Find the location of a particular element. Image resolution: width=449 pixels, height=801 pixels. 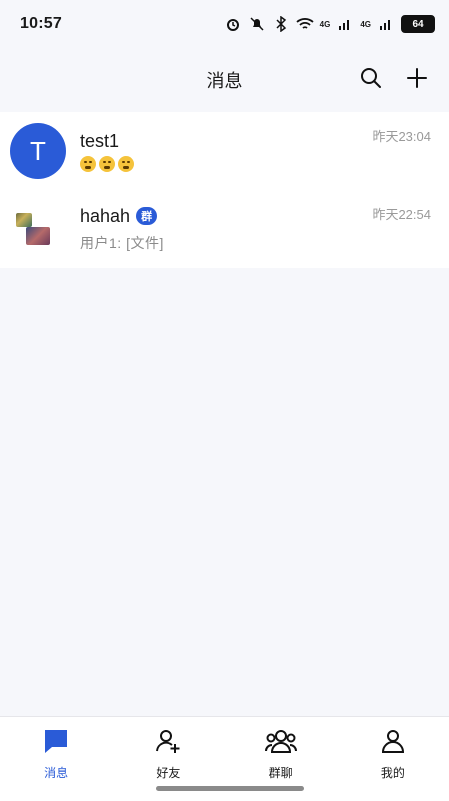

mute-icon is located at coordinates (257, 24).